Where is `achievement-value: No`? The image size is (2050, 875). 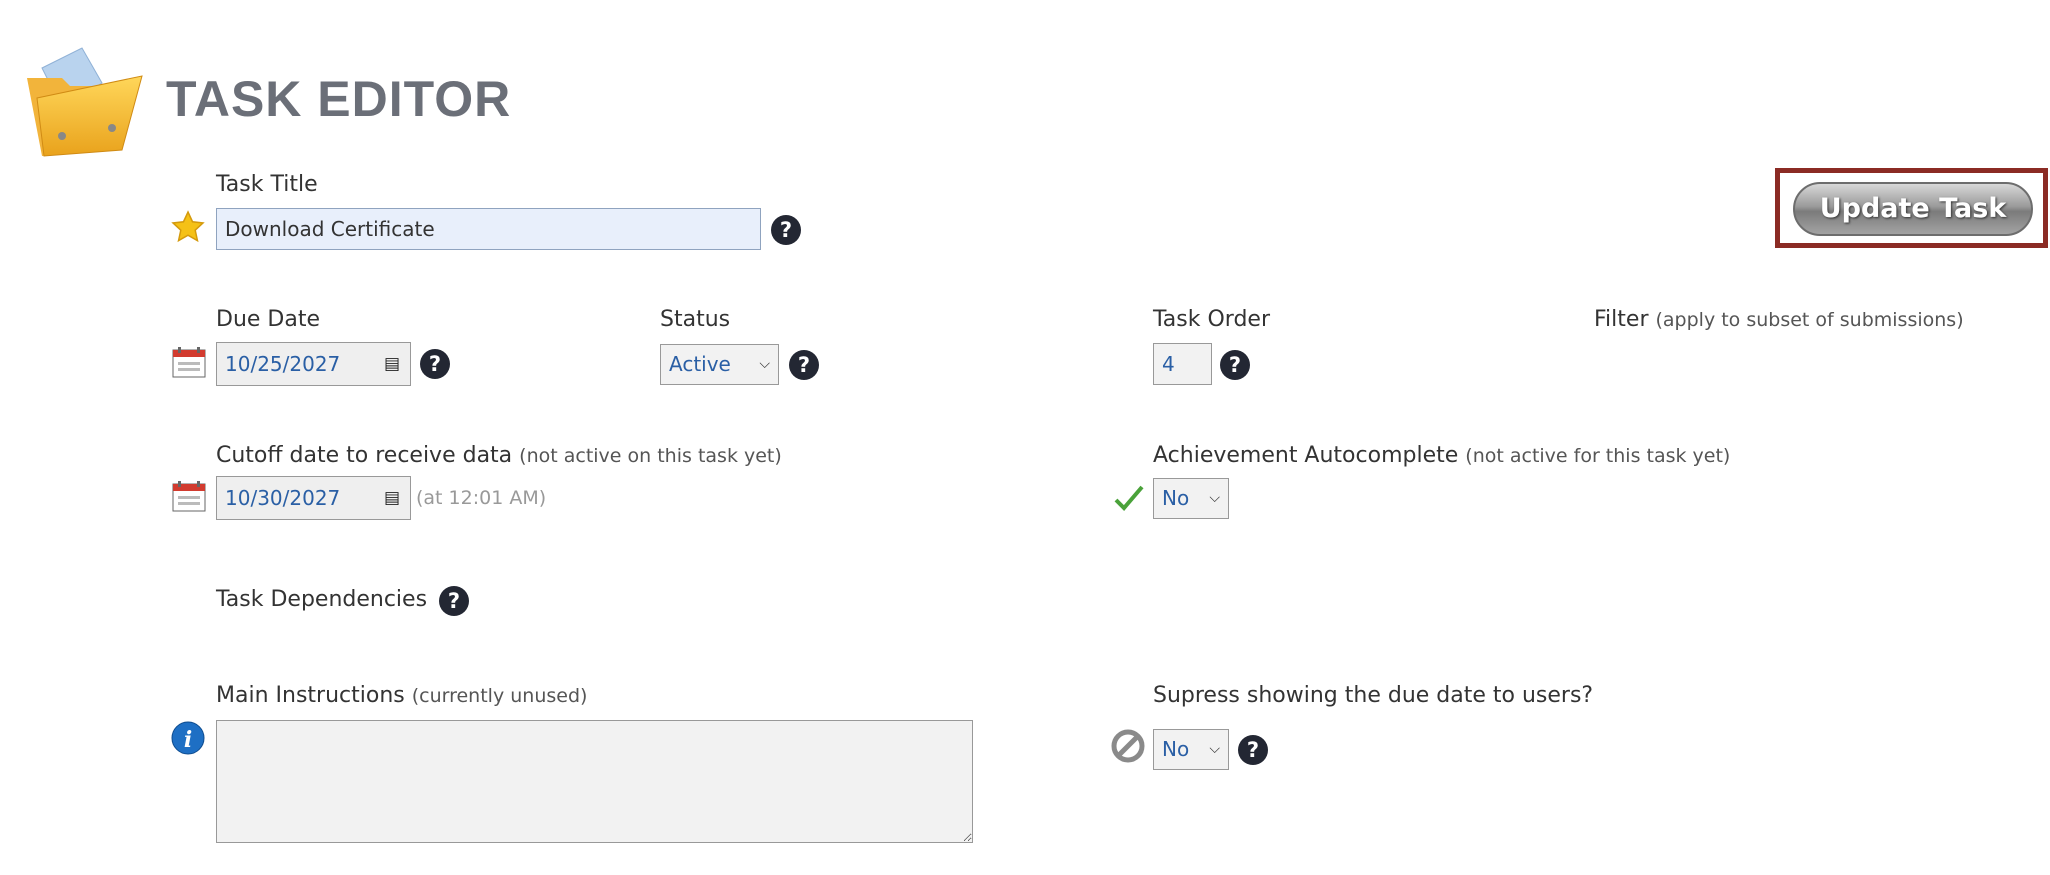
achievement-value: No is located at coordinates (1176, 498).